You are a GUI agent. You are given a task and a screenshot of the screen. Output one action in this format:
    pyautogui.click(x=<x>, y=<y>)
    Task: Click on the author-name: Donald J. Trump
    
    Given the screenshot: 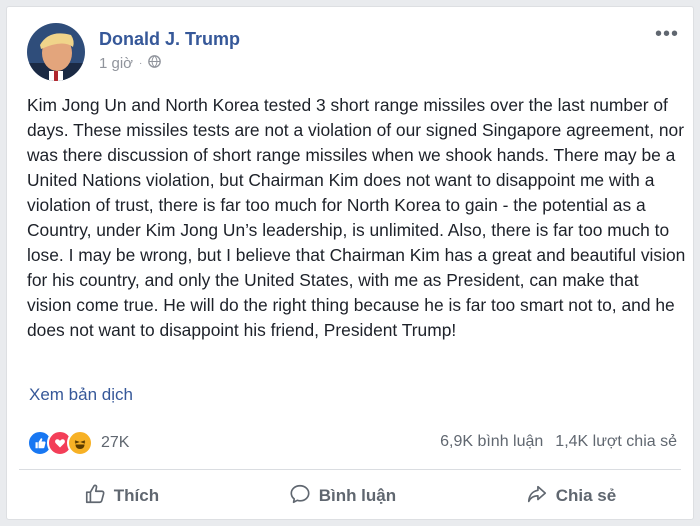 What is the action you would take?
    pyautogui.click(x=169, y=39)
    